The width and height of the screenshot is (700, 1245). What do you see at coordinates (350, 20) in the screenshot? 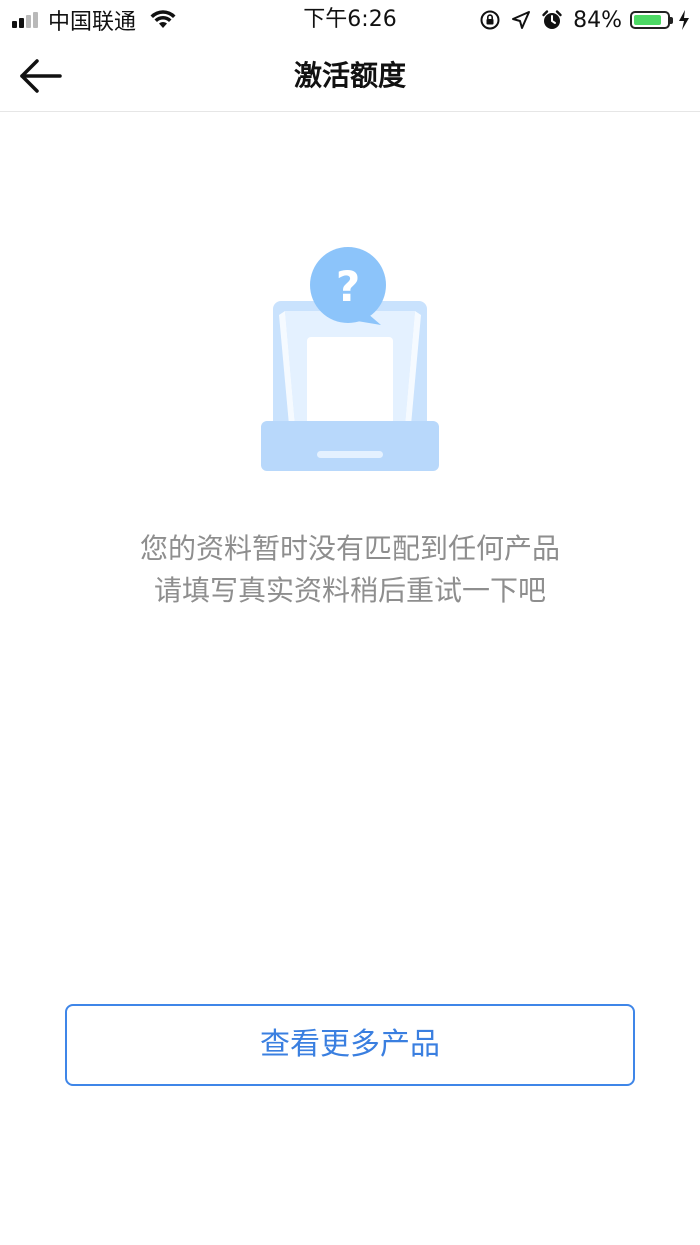
I see `status-bar: 中国联通 下午6:26 84%` at bounding box center [350, 20].